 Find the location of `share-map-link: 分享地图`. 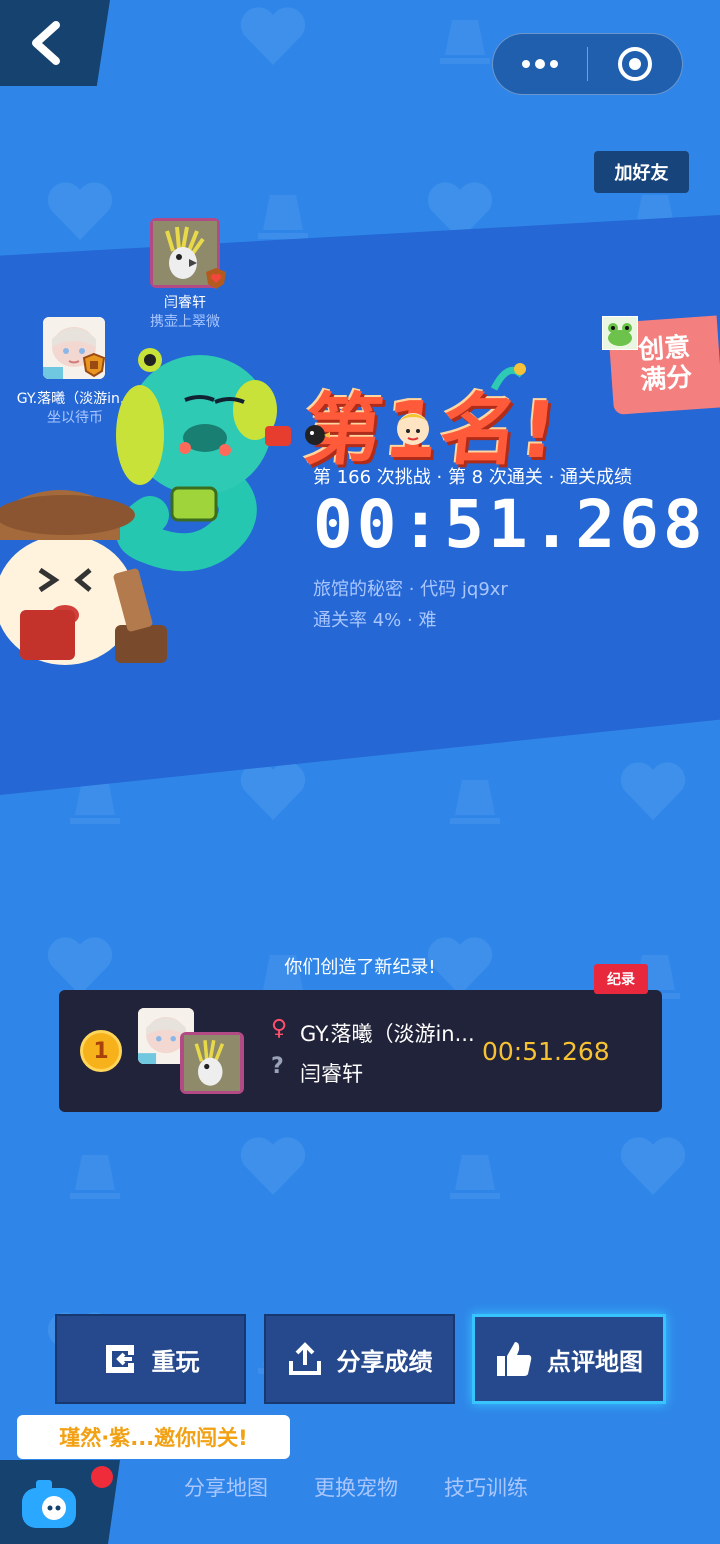

share-map-link: 分享地图 is located at coordinates (226, 1487).